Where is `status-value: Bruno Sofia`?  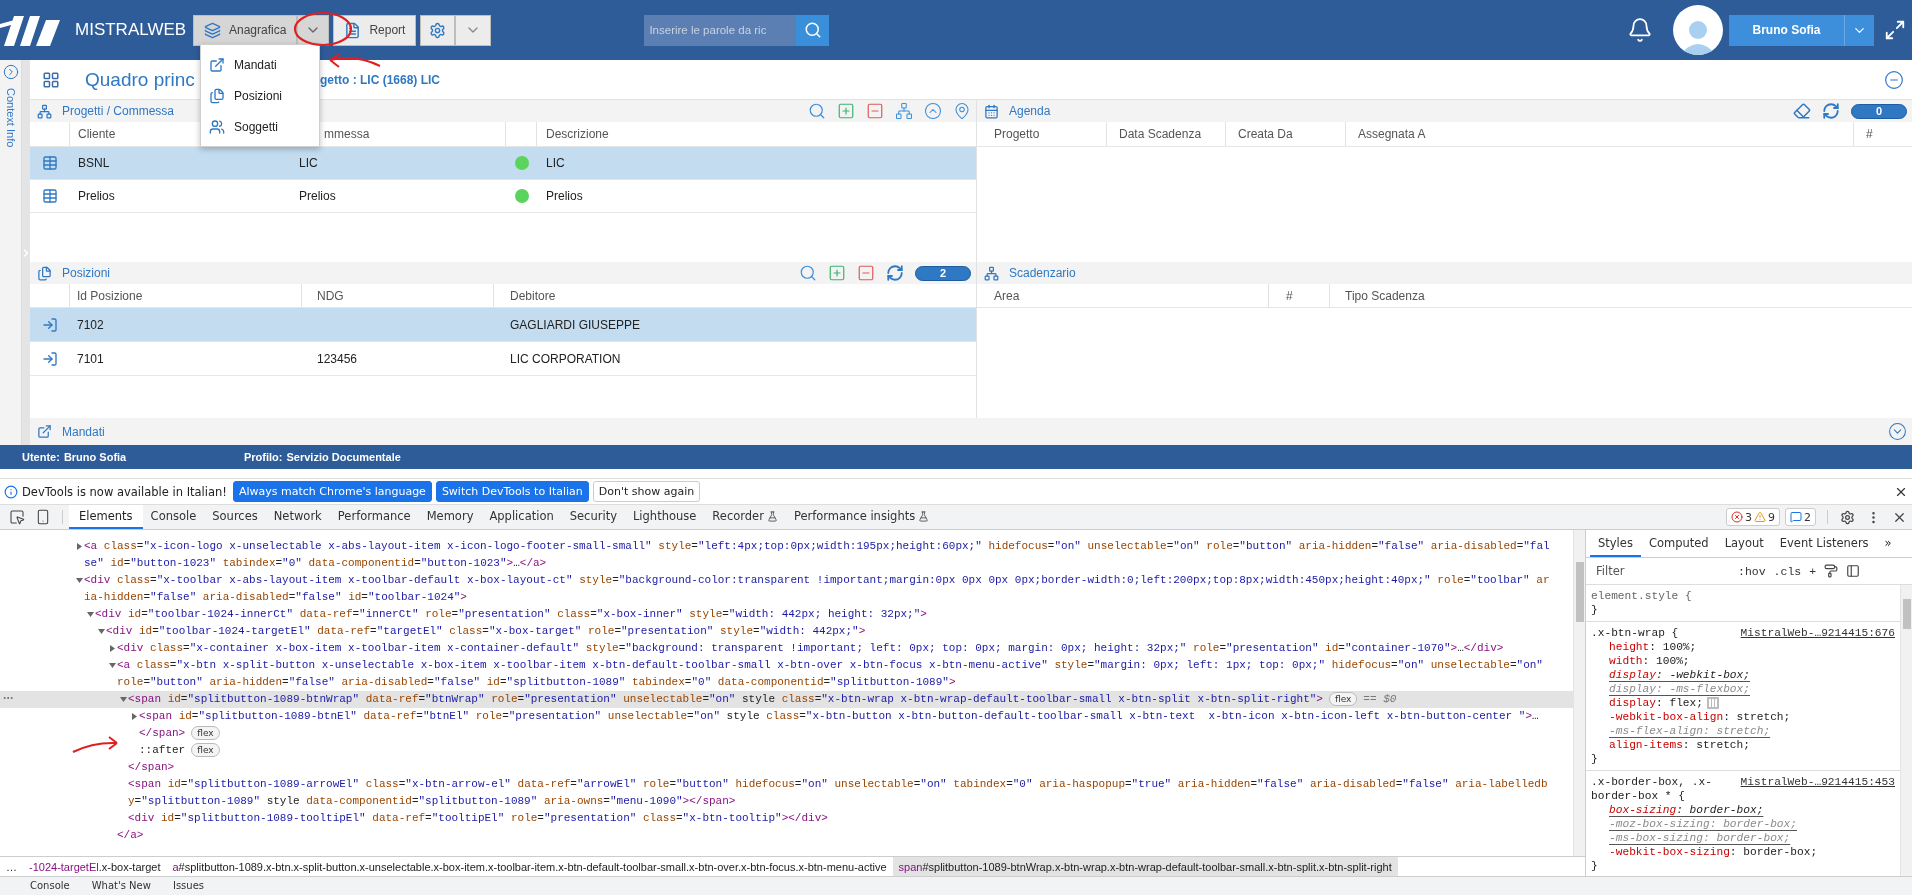
status-value: Bruno Sofia is located at coordinates (95, 457).